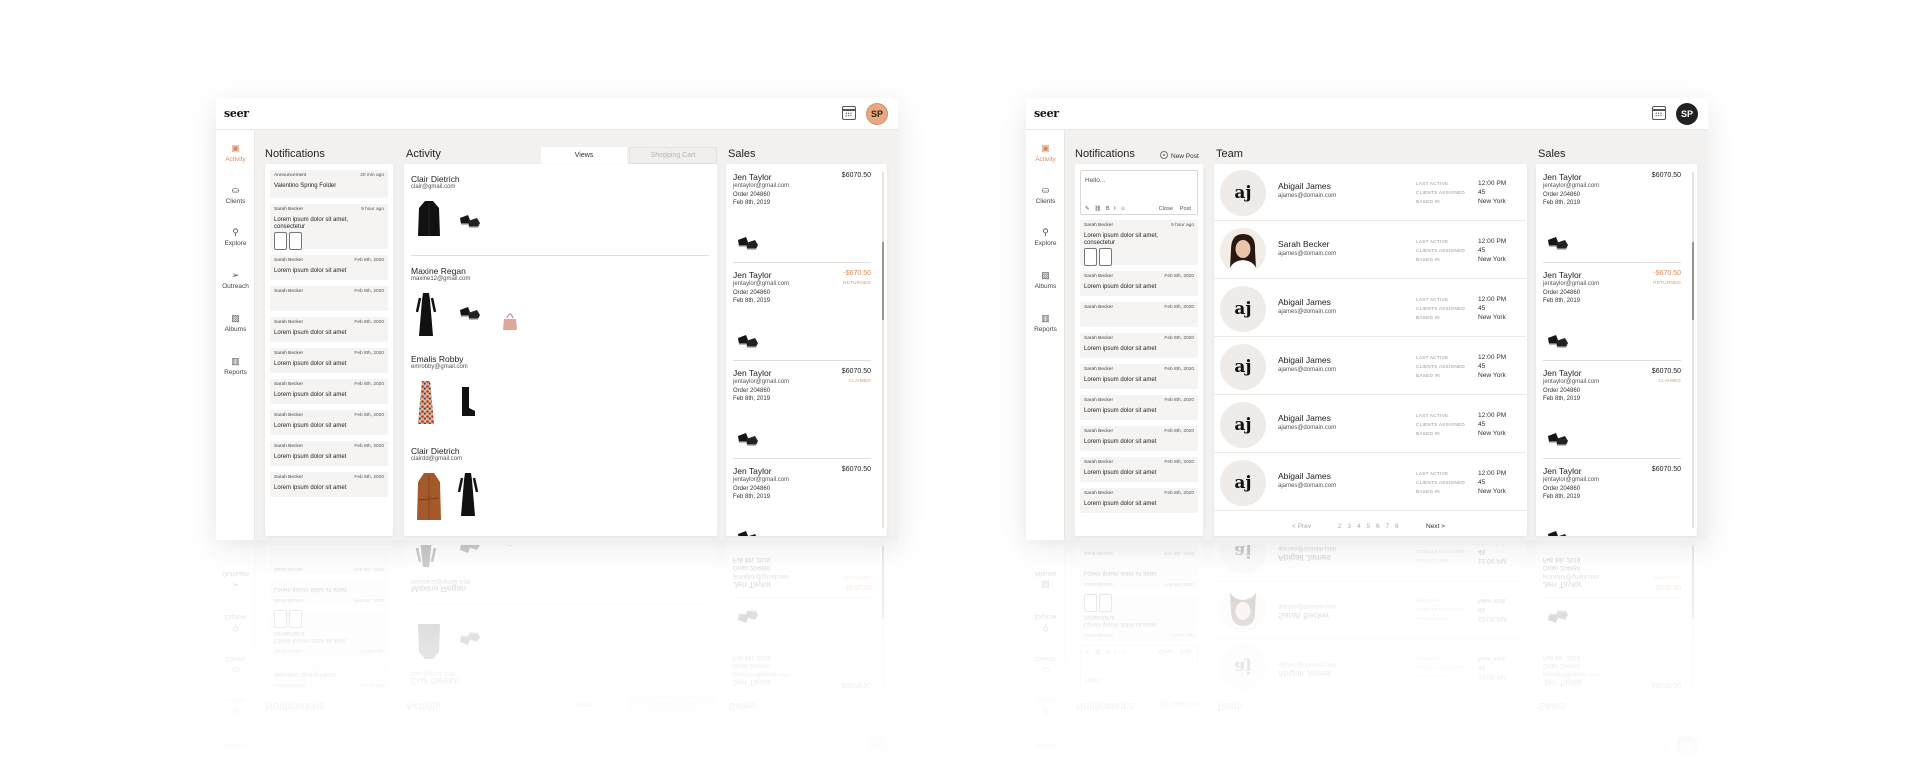 This screenshot has width=1920, height=762. I want to click on new-post-button: New Post, so click(1179, 155).